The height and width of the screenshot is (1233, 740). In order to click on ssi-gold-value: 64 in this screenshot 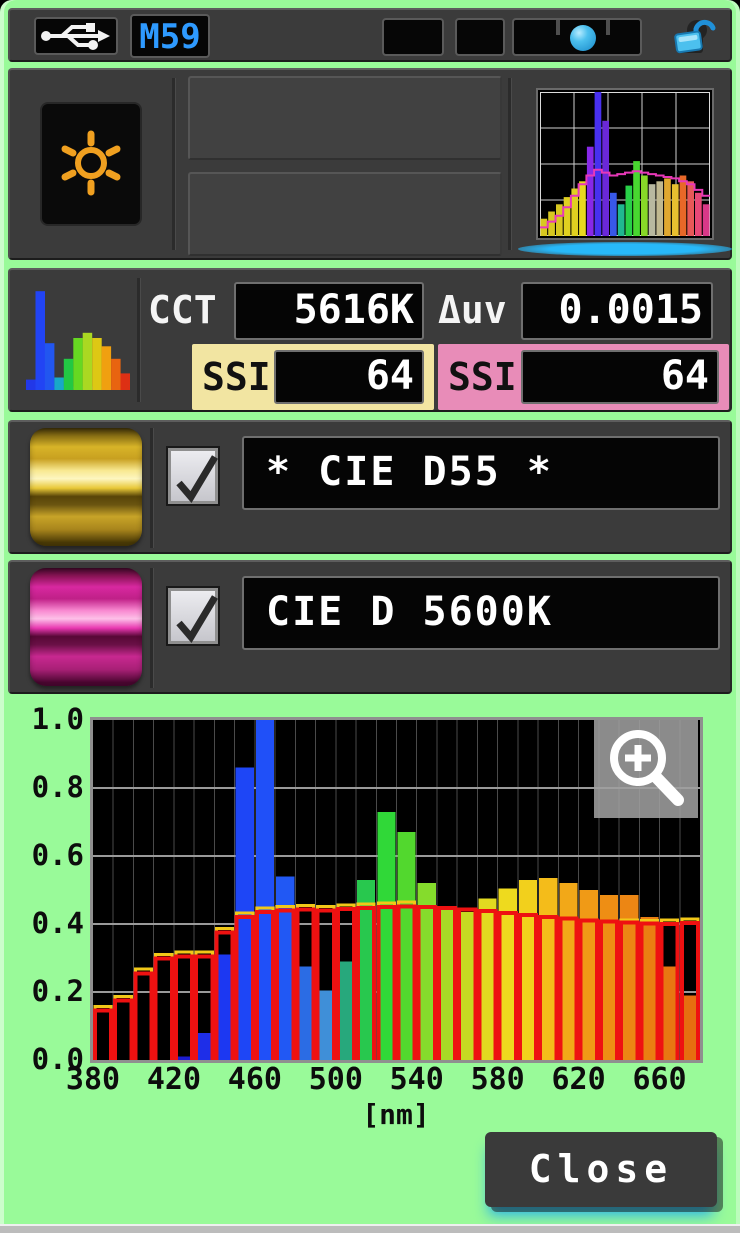, I will do `click(389, 376)`.